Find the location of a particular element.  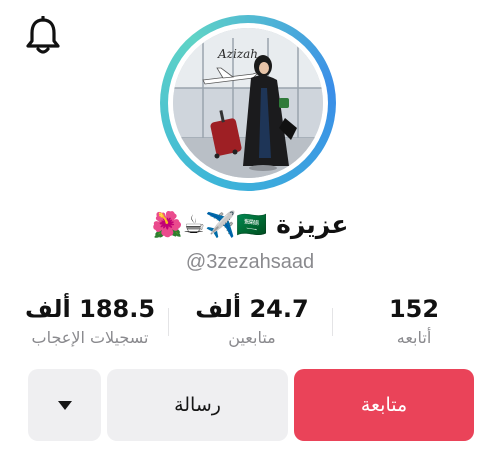

following-label: أتابعه is located at coordinates (414, 337).